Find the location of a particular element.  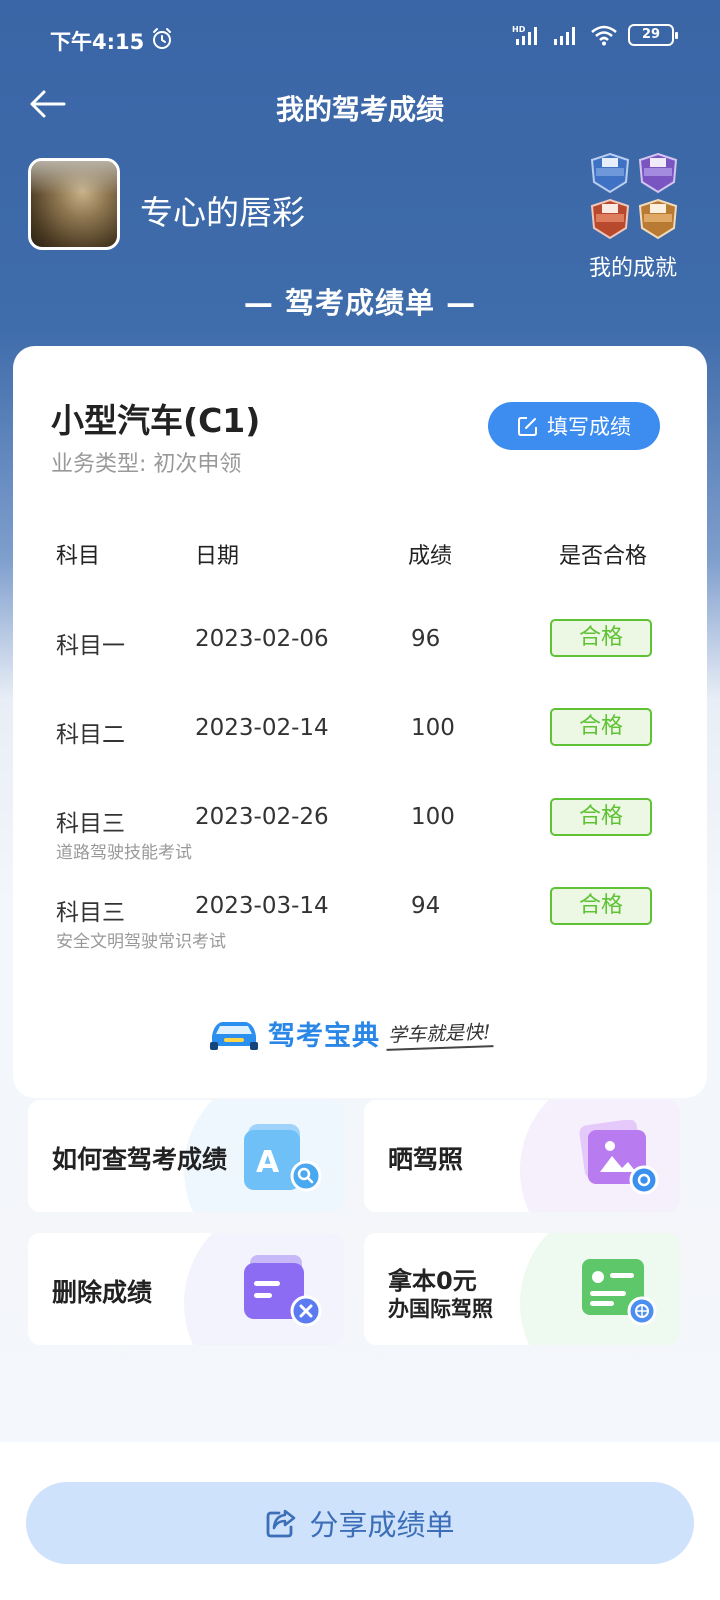

tile-label: 拿本0元 is located at coordinates (432, 1281).